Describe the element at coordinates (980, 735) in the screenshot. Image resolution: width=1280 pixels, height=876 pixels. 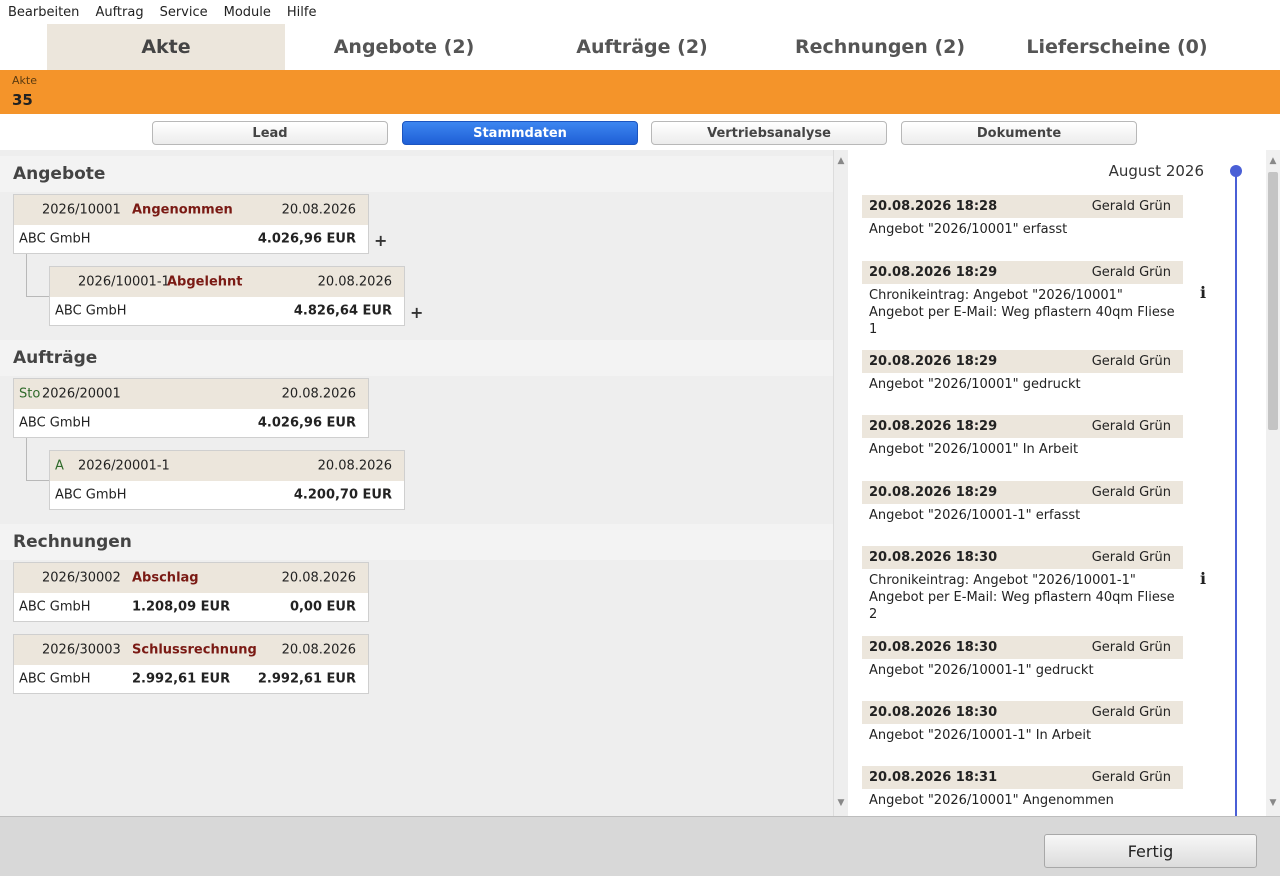
I see `entry-text: Angebot "2026/10001-1" In Arbeit` at that location.